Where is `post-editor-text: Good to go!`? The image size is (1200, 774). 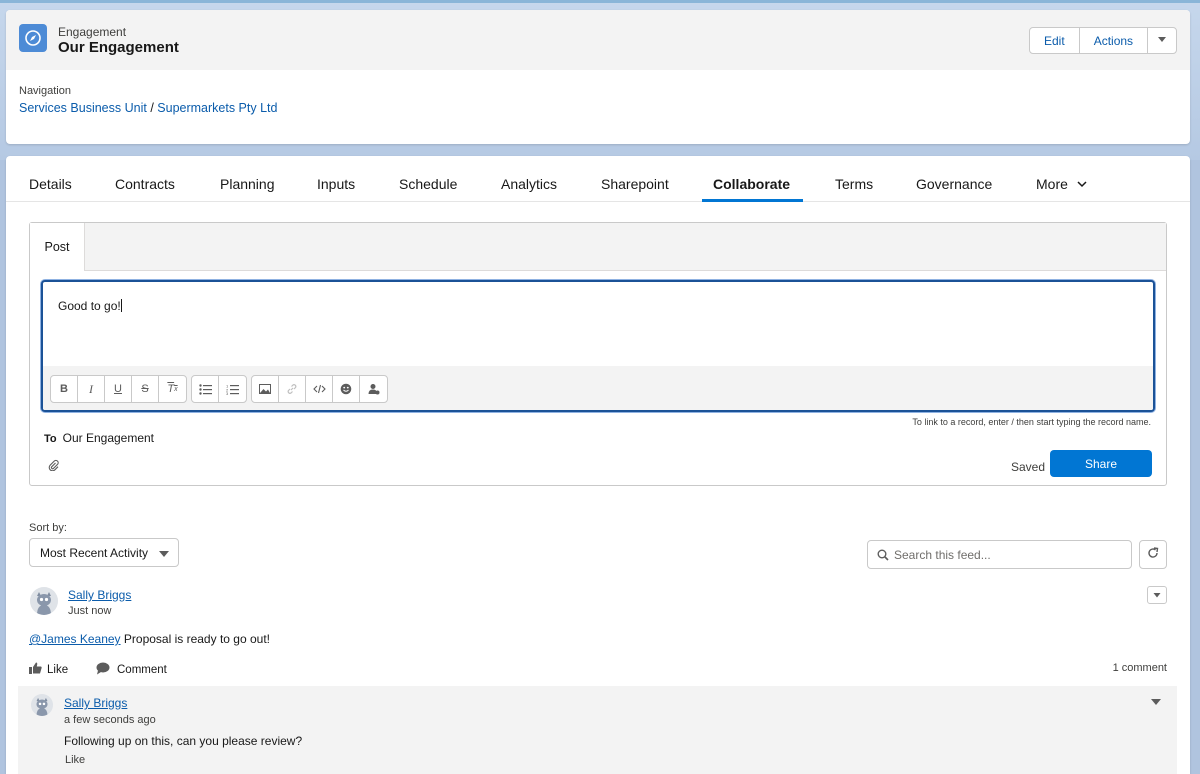 post-editor-text: Good to go! is located at coordinates (90, 306).